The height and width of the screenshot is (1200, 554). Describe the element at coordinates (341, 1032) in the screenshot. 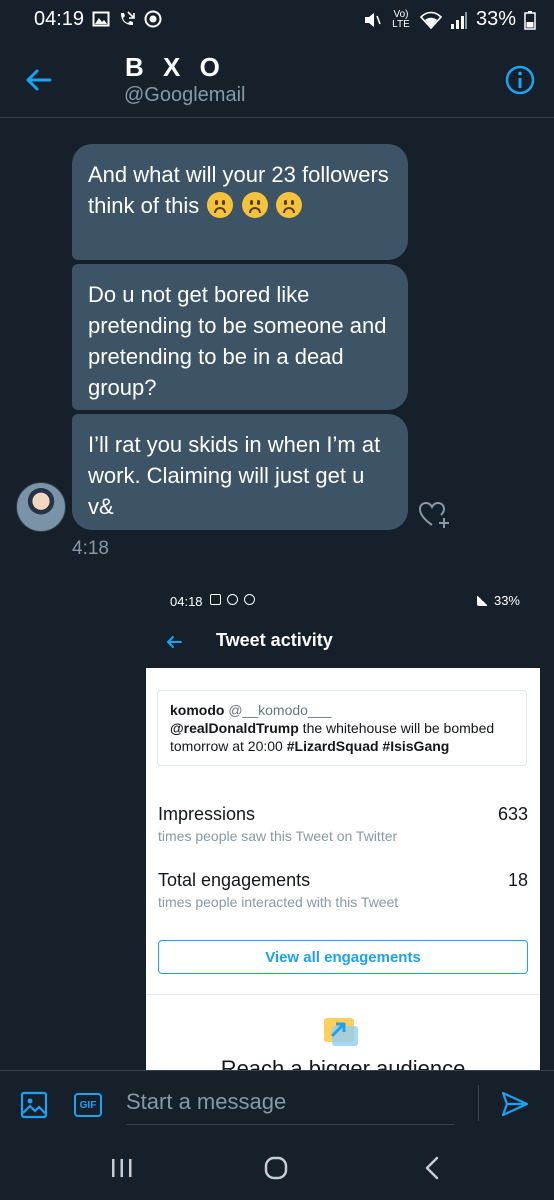

I see `promote-icon` at that location.